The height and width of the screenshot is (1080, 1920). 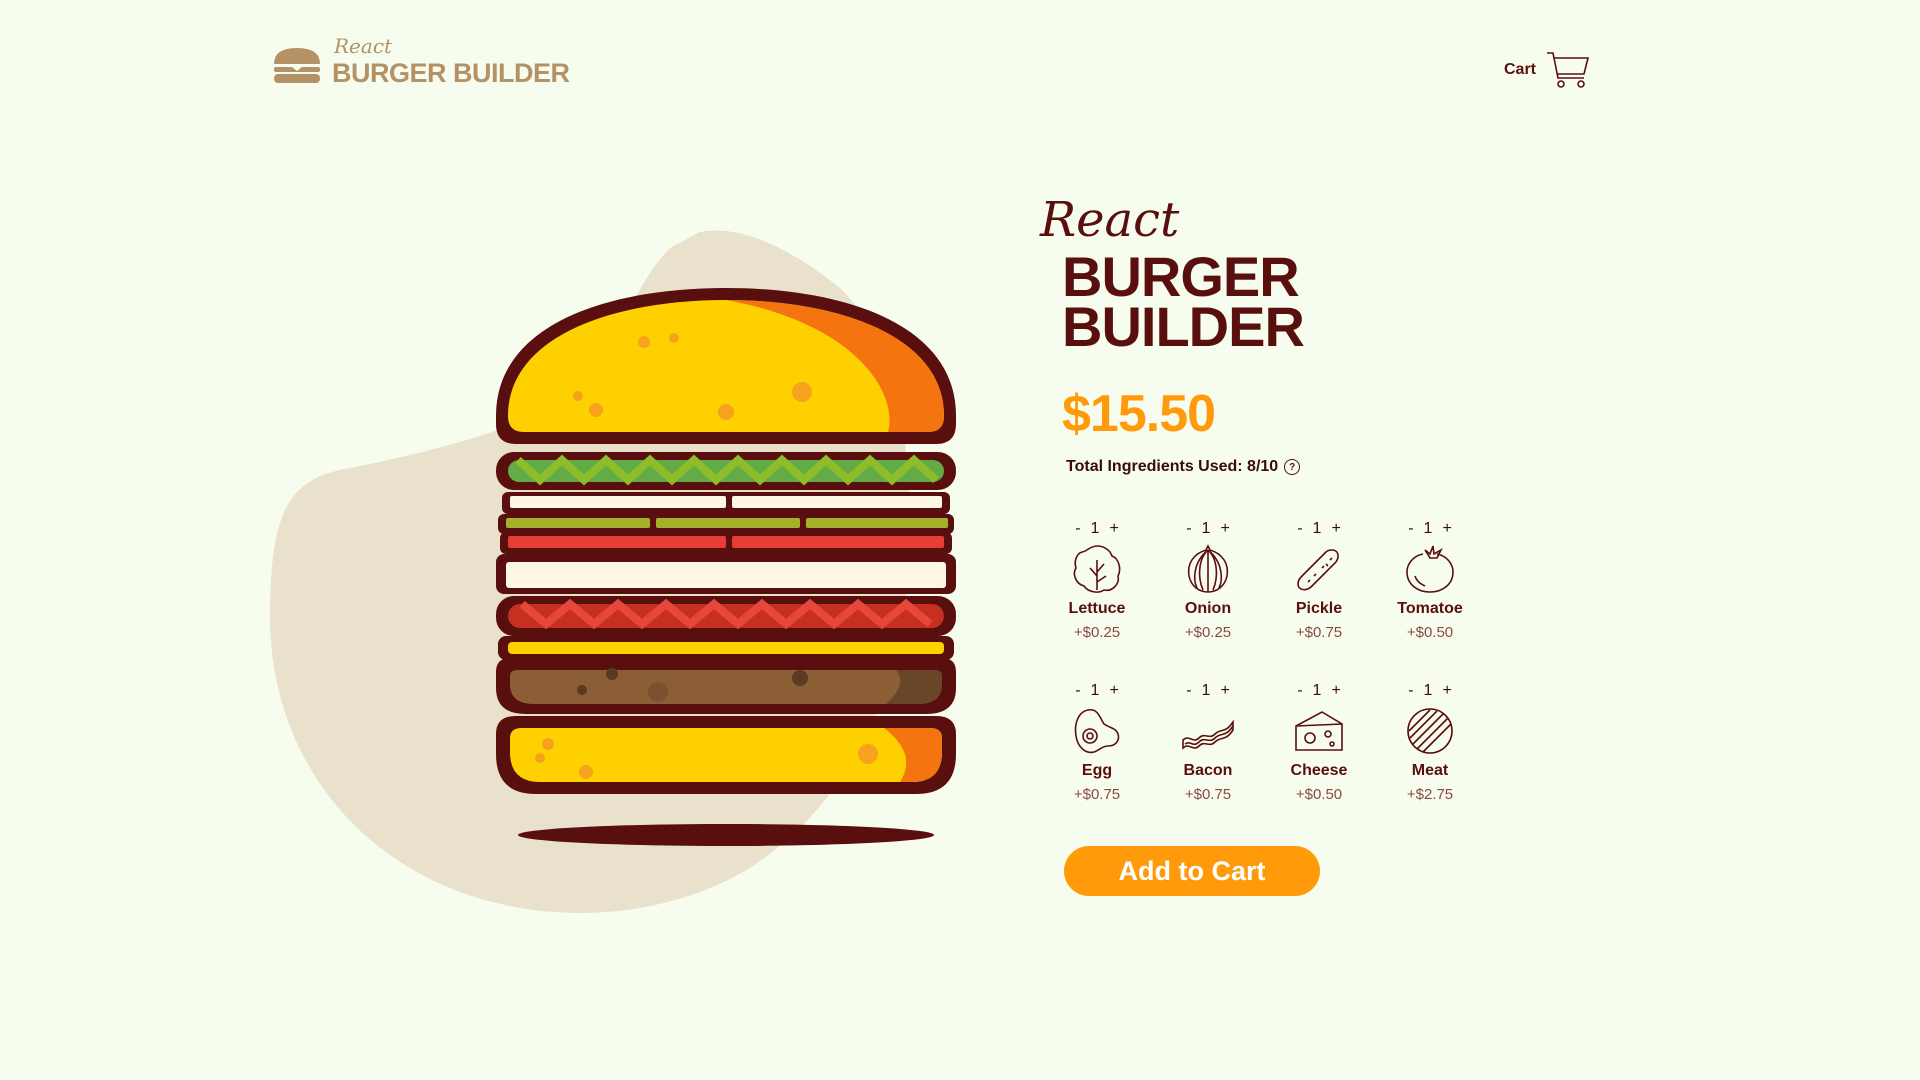 I want to click on ingredient-card-lettuce: - 1 + Lettuce +$0.25, so click(x=1097, y=579).